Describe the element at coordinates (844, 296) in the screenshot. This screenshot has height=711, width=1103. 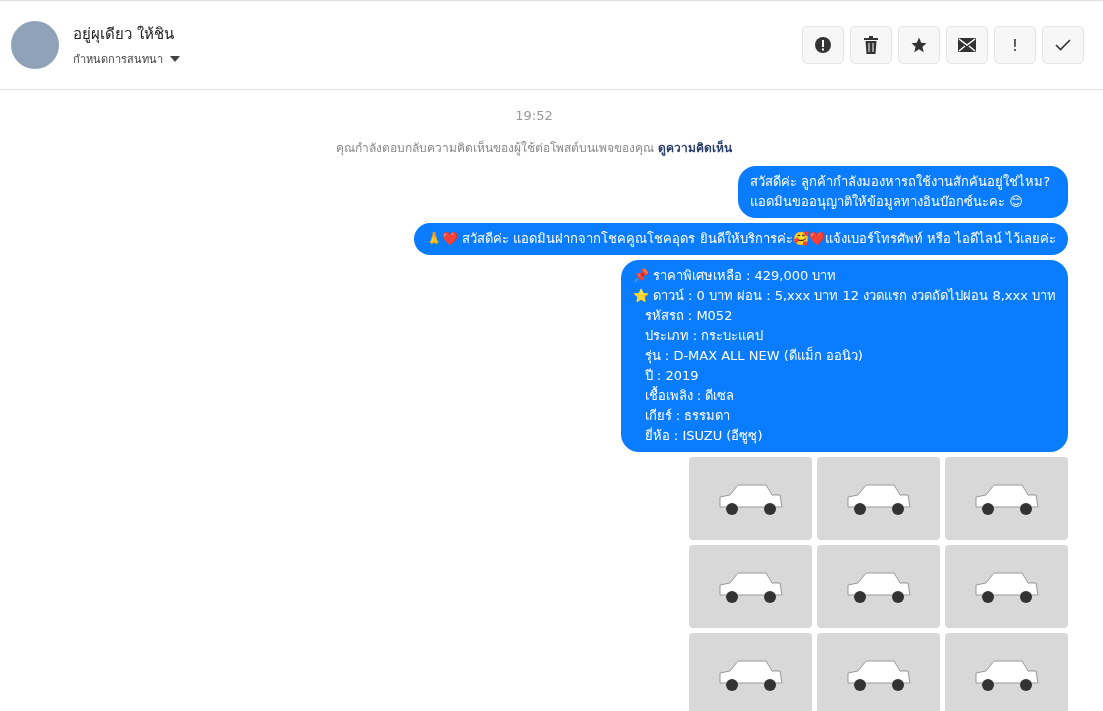
I see `message-text: ⭐ ดาวน์ : 0 บาท ผ่อน : 5,xxx บาท 12 งวดแรก งวดถัดไปผ่อน 8,xxx บาท` at that location.